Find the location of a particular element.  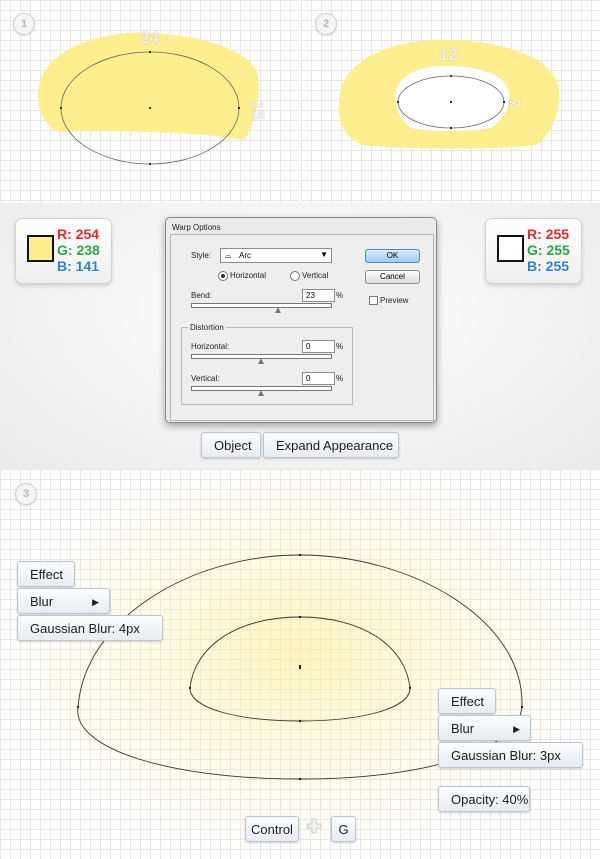

g-key: G is located at coordinates (343, 829).